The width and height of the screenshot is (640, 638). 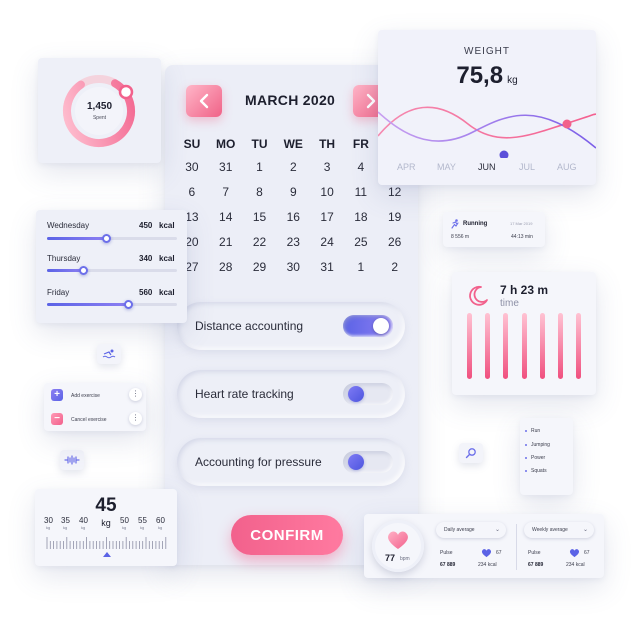 I want to click on activity-item: Power, so click(x=535, y=458).